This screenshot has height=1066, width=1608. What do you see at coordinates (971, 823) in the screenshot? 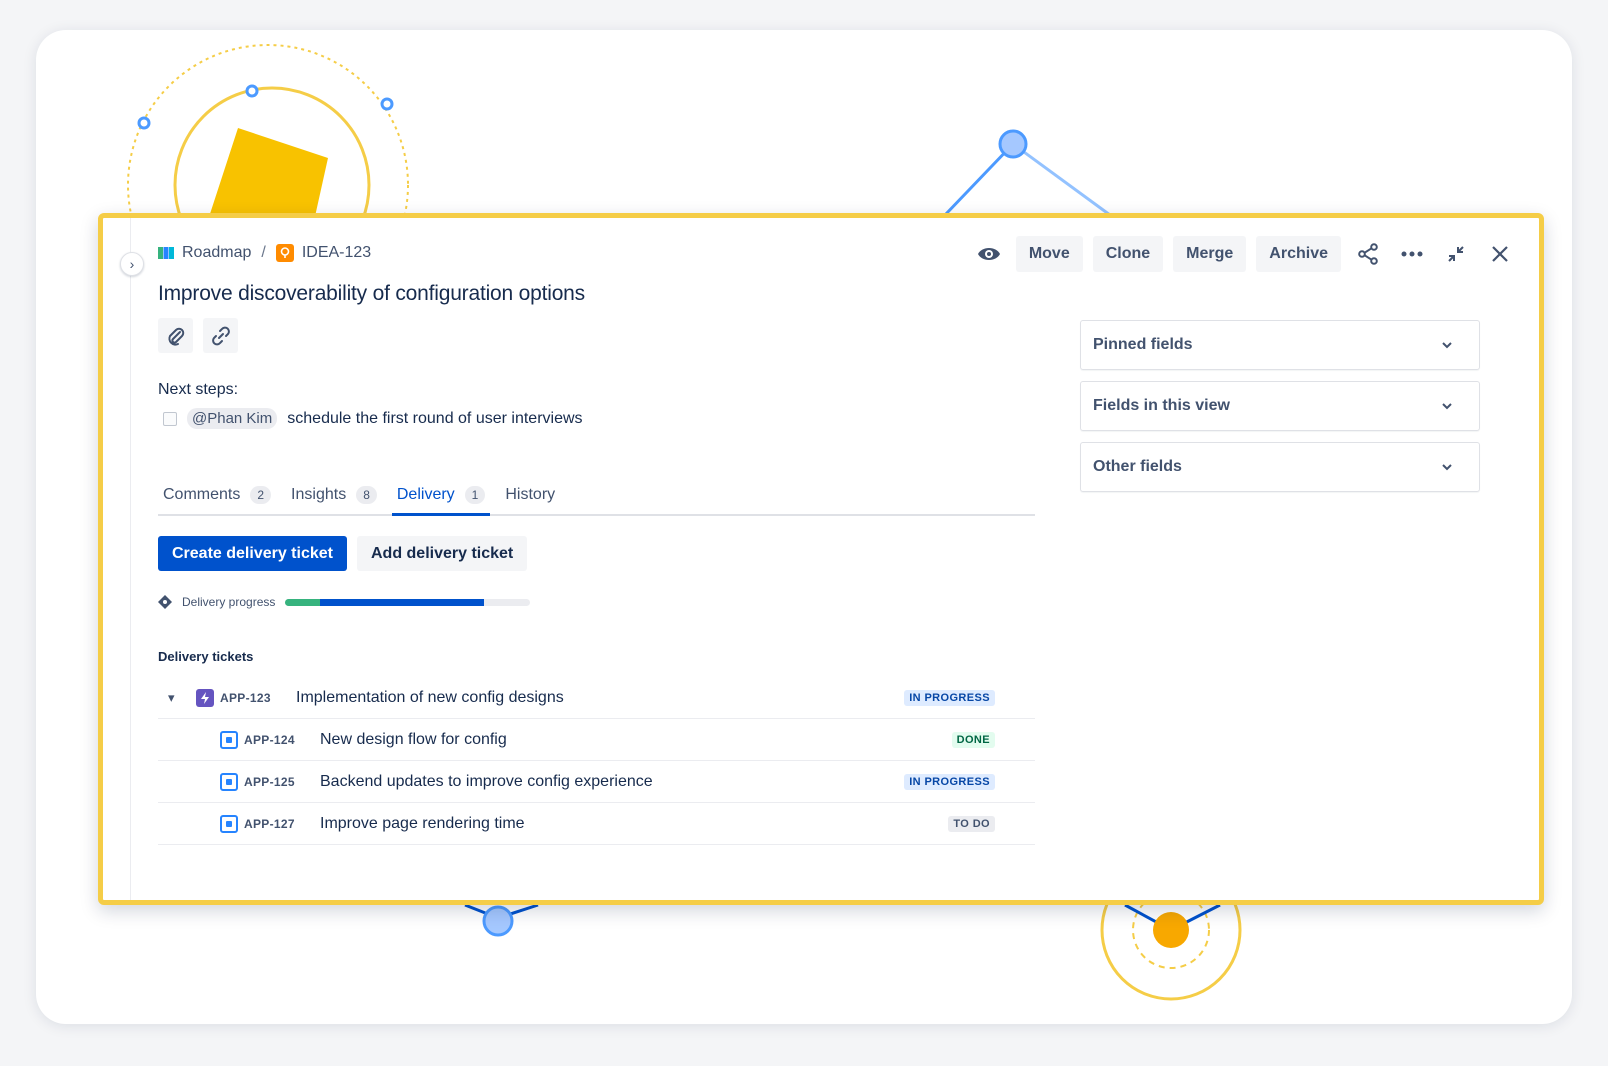
I see `status-badge: TO DO` at bounding box center [971, 823].